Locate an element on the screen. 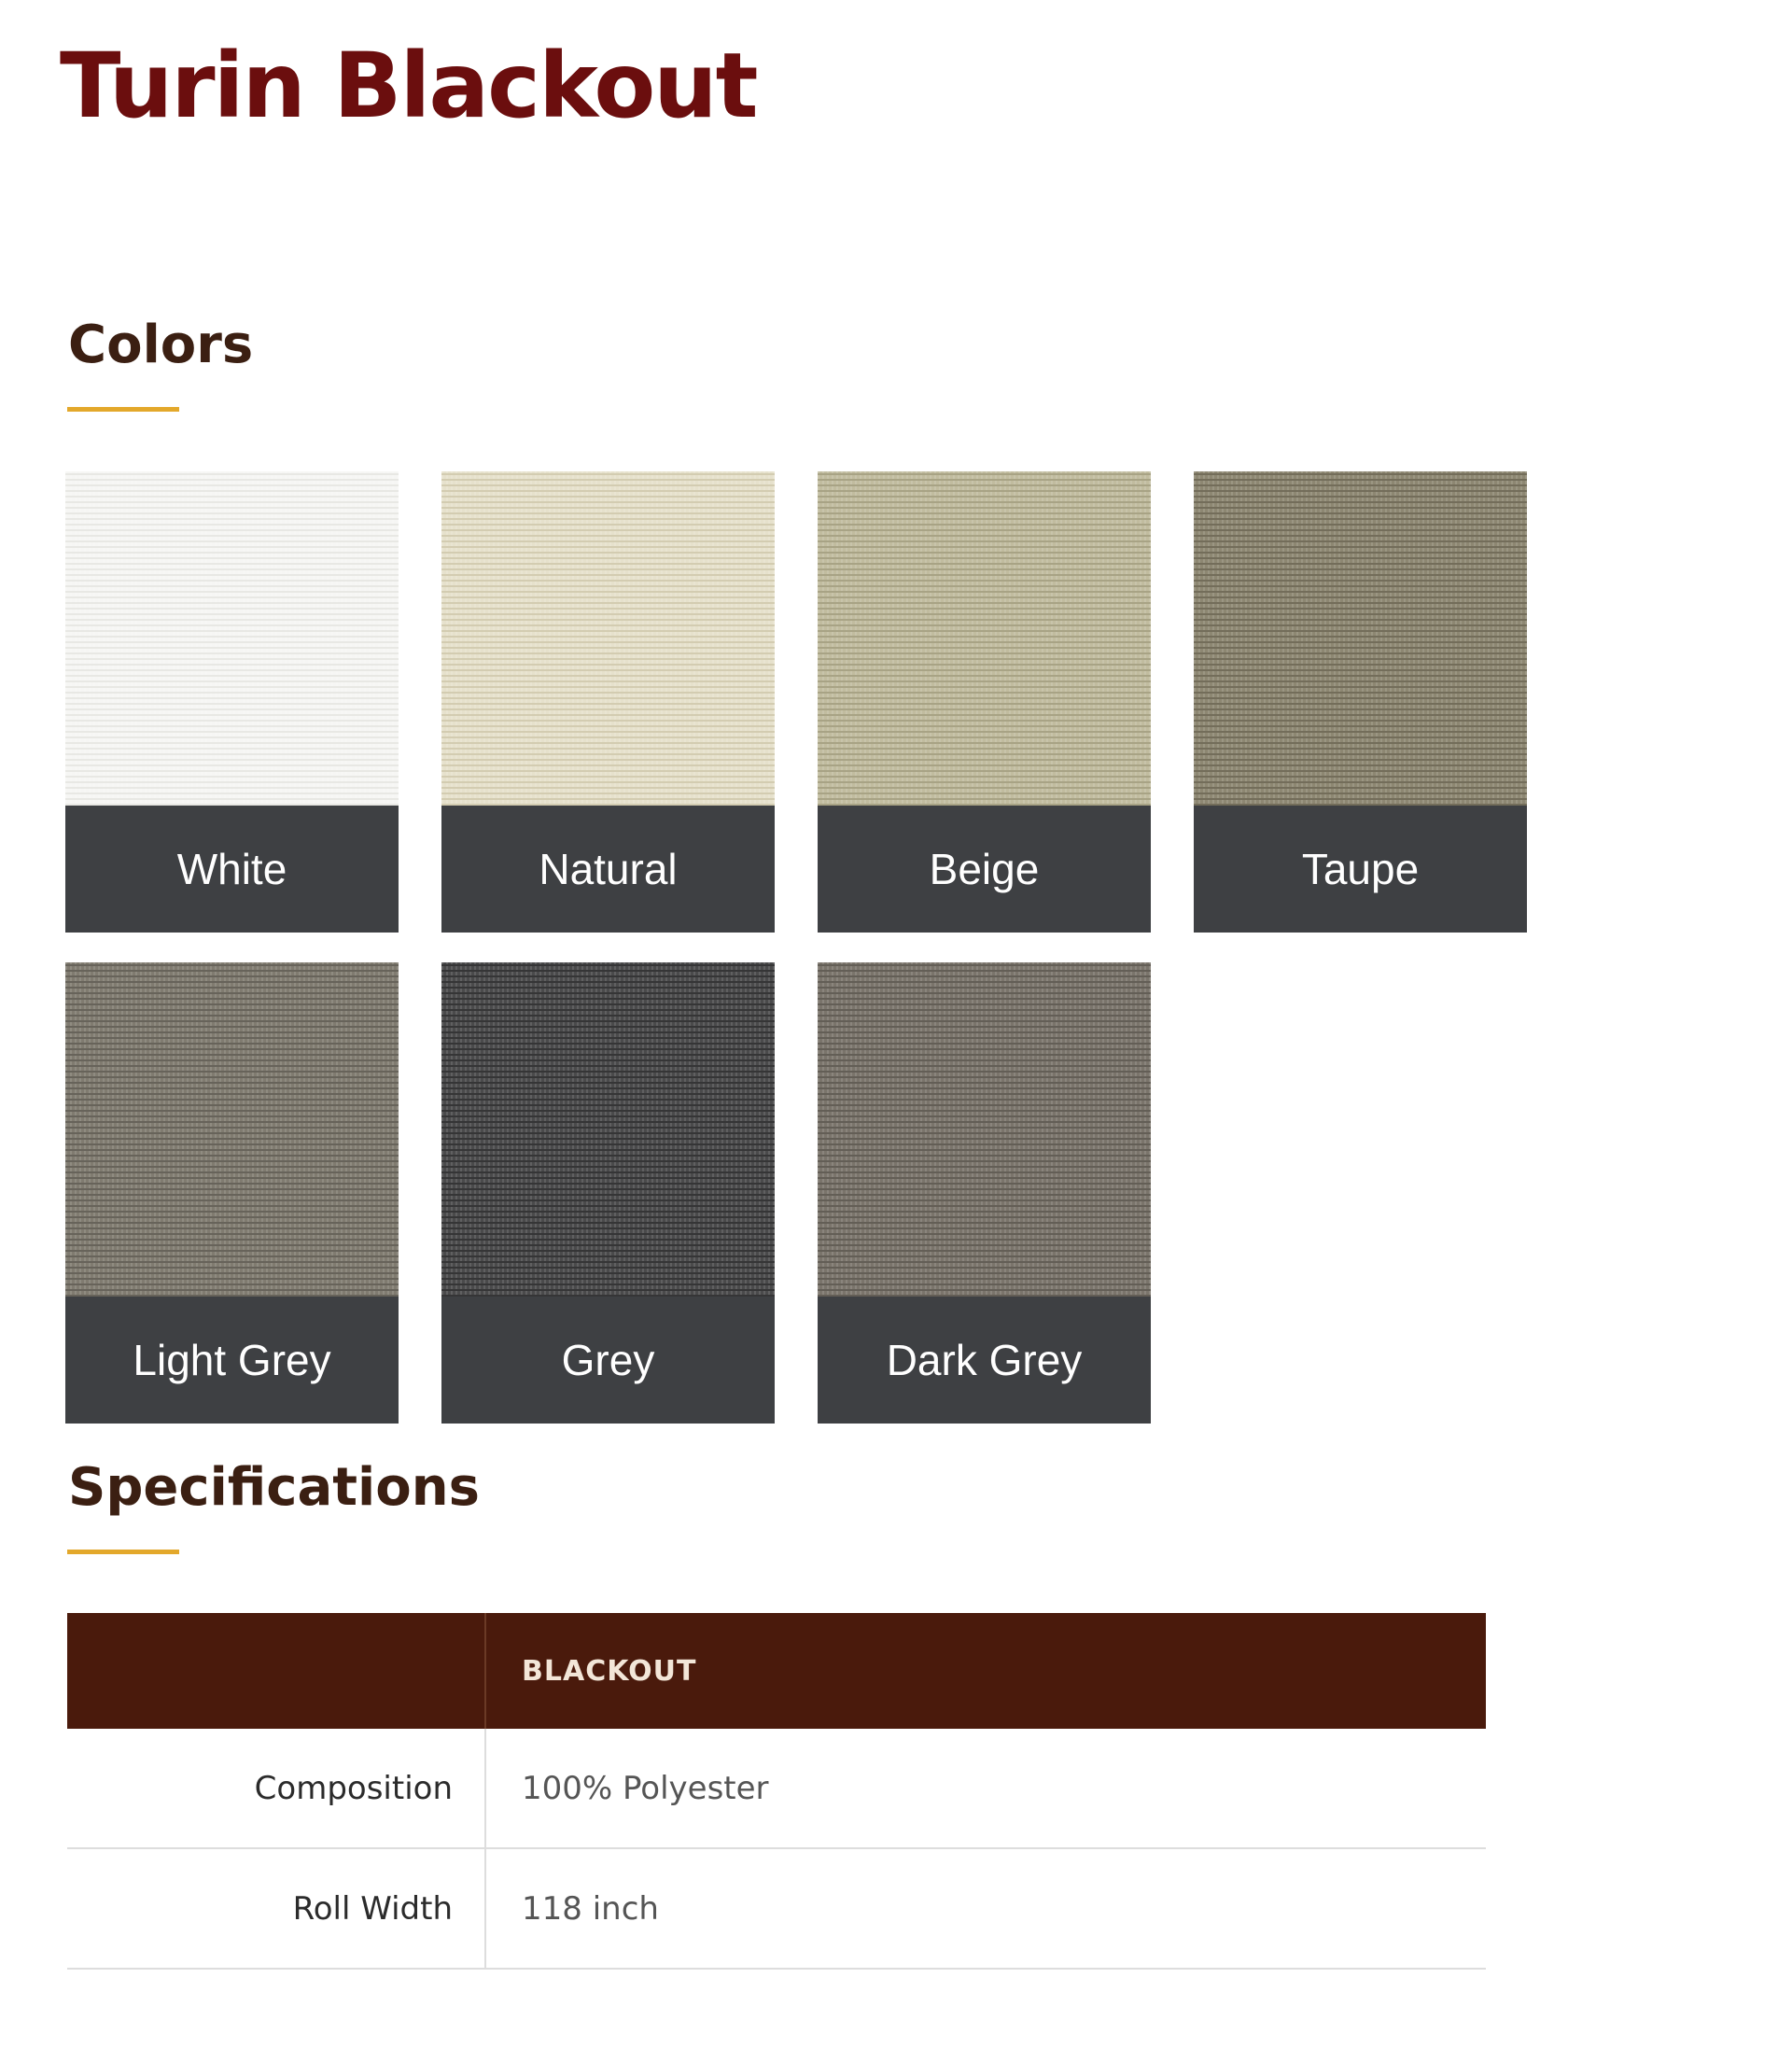 This screenshot has height=2048, width=1792. colors-heading: Colors is located at coordinates (161, 345).